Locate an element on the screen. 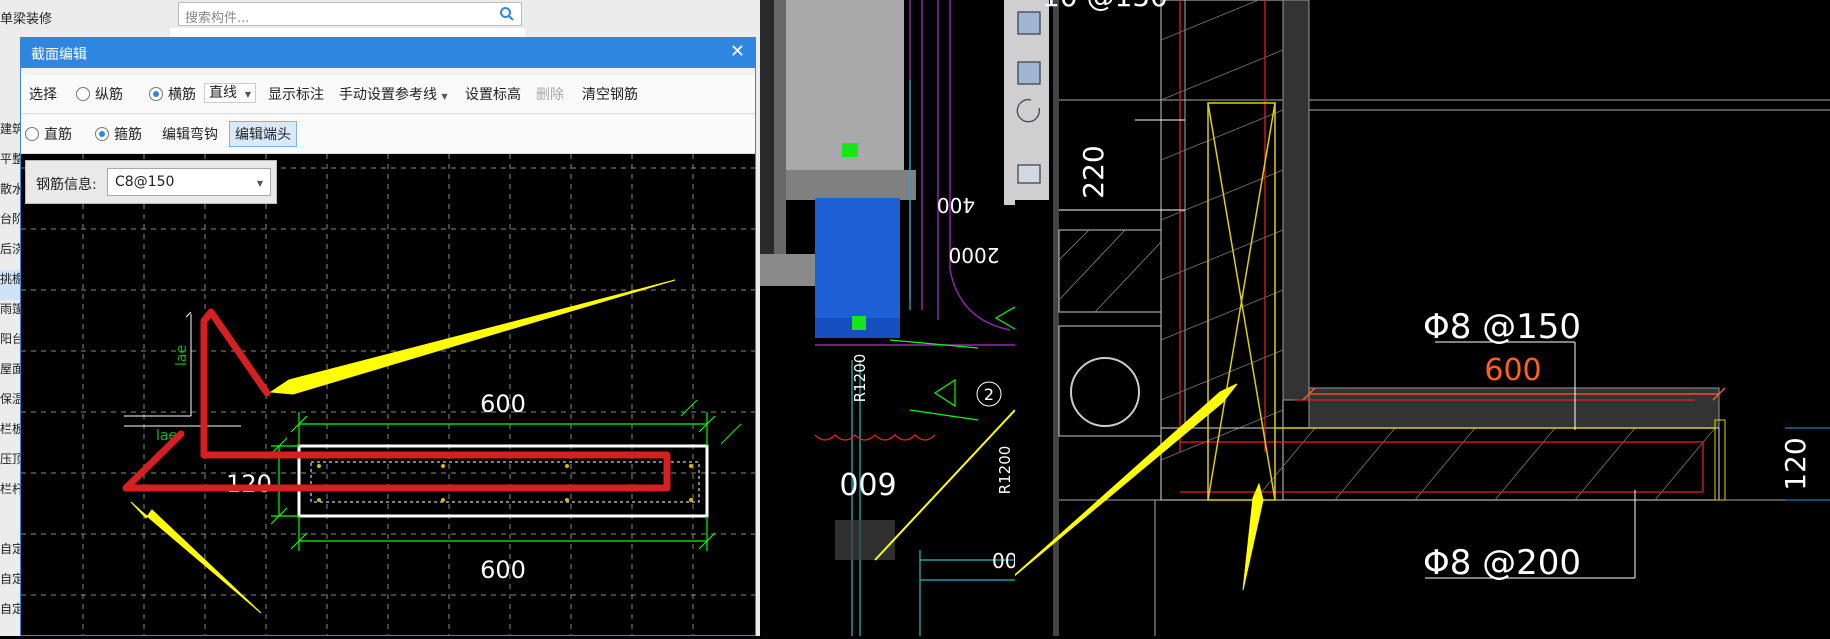  show-annotation-button: 显示标注 is located at coordinates (296, 94).